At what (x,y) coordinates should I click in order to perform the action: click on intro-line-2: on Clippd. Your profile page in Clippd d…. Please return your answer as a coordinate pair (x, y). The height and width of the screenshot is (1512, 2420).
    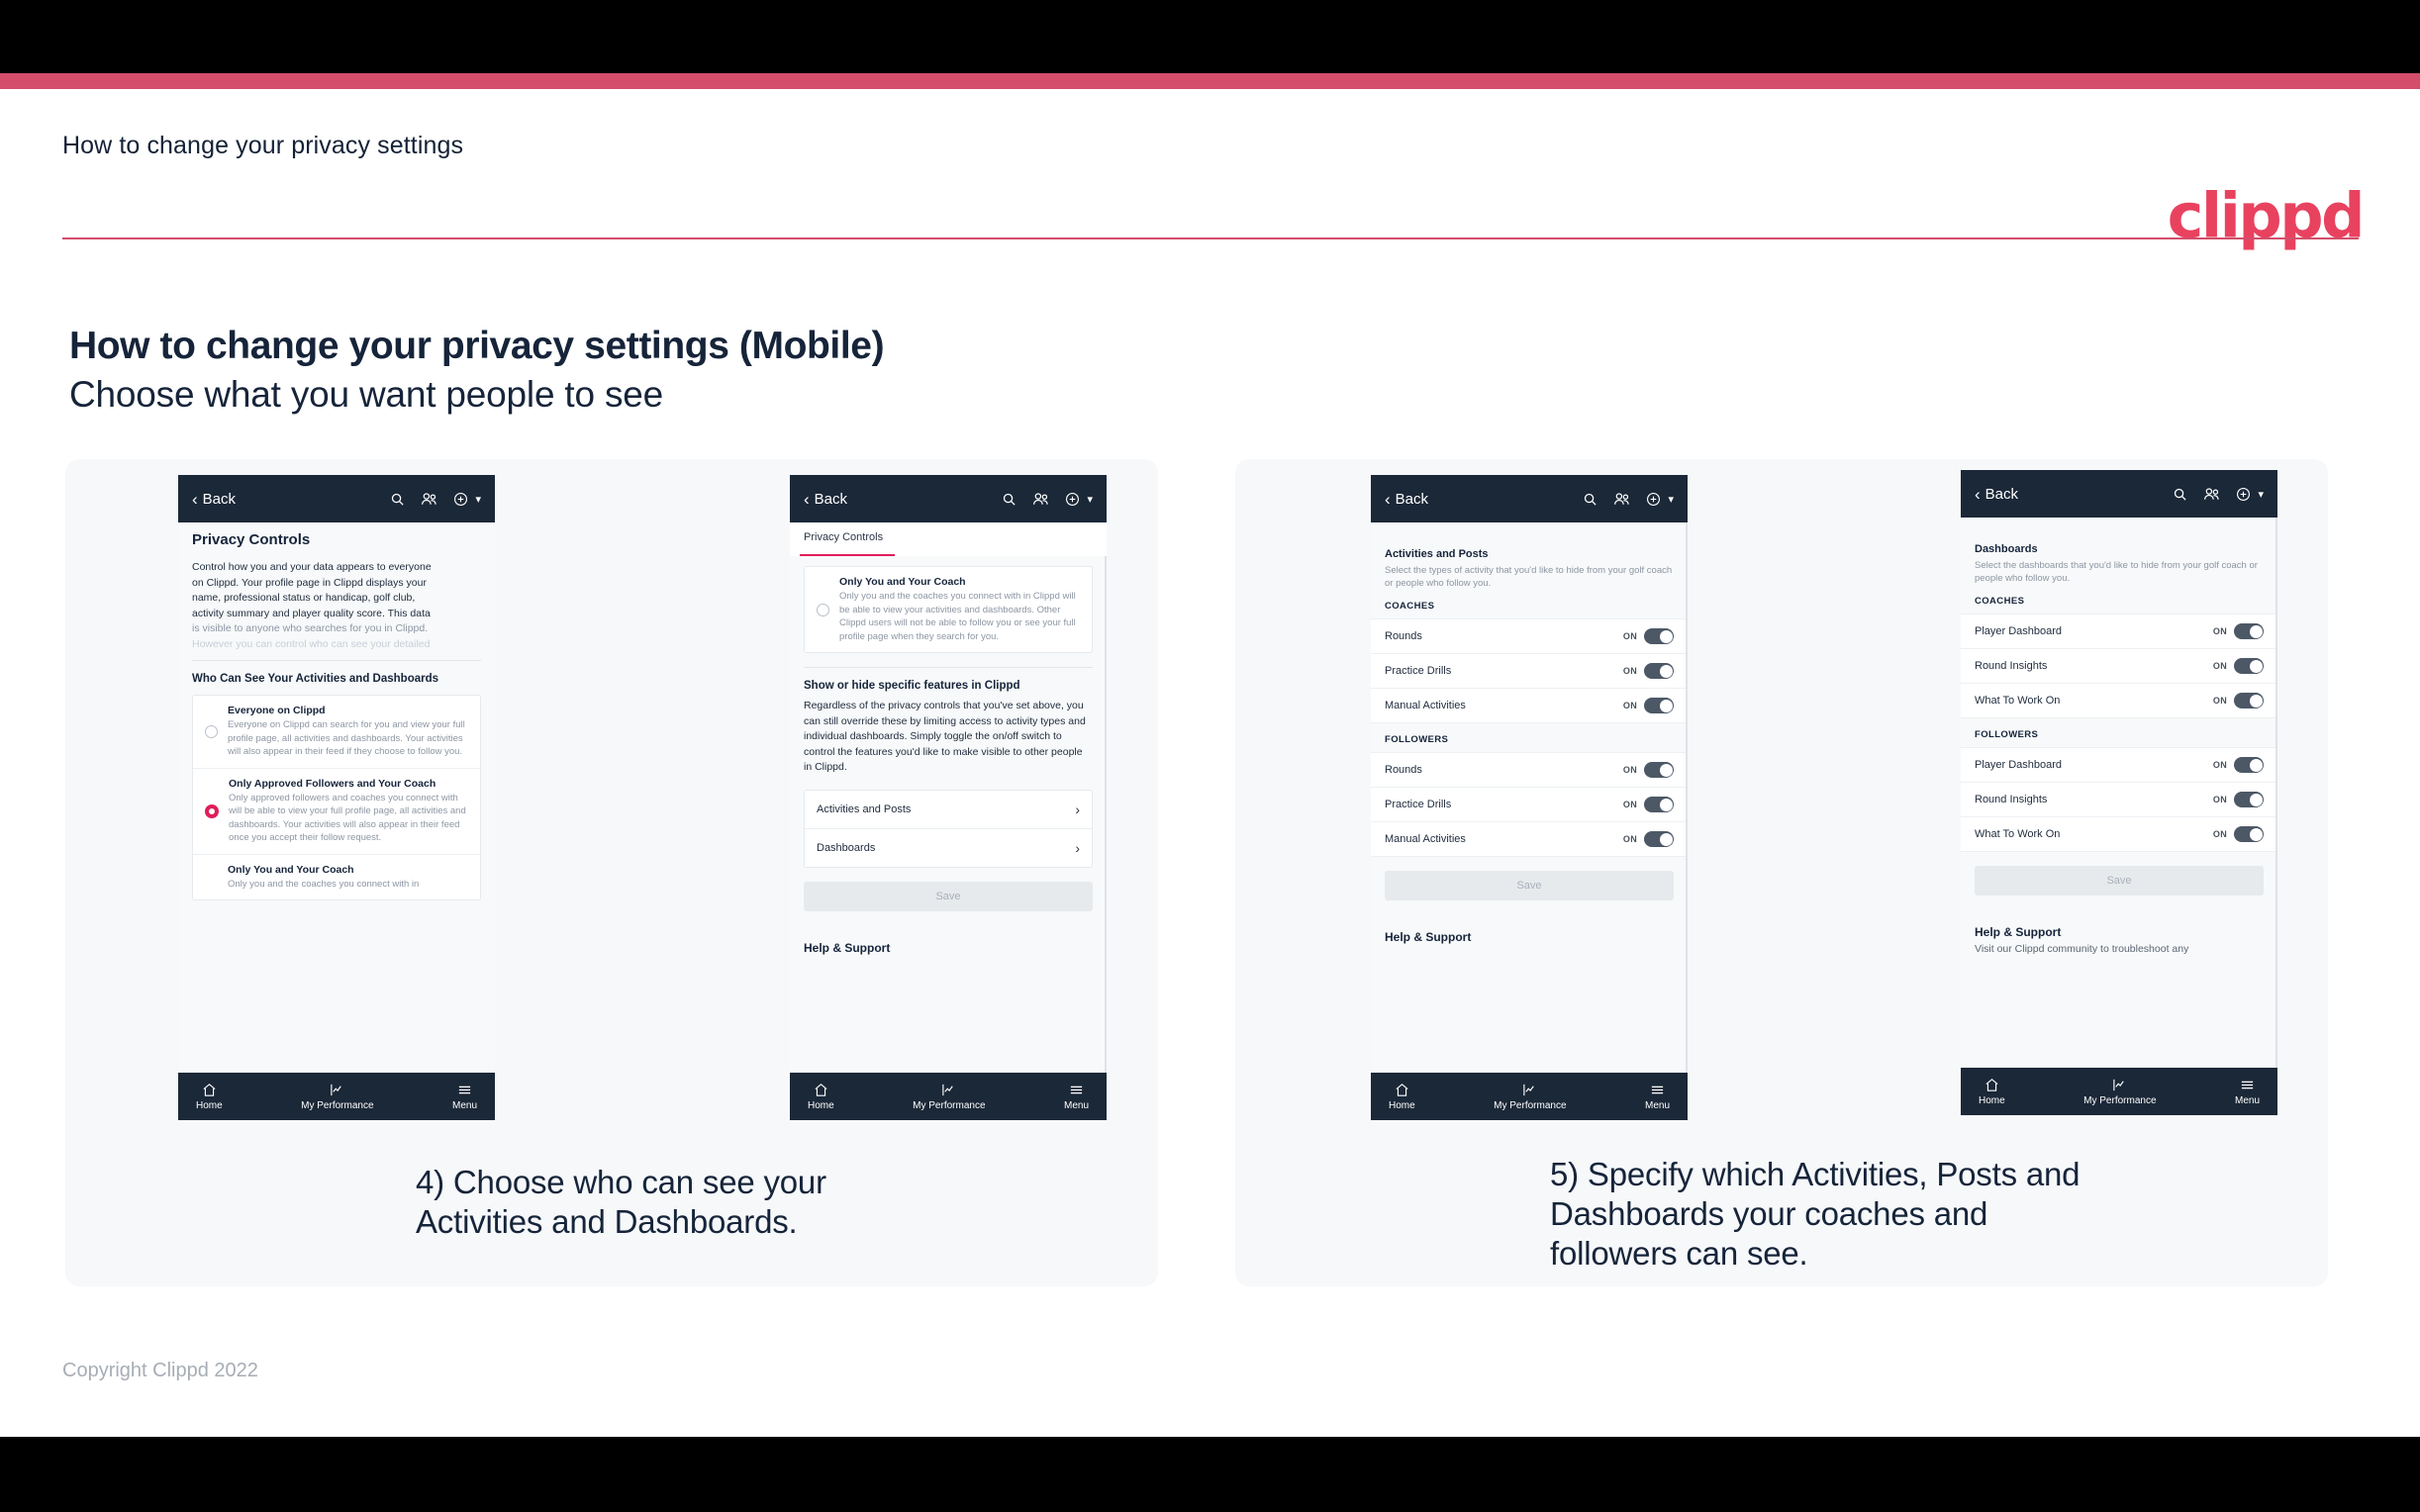
    Looking at the image, I should click on (309, 583).